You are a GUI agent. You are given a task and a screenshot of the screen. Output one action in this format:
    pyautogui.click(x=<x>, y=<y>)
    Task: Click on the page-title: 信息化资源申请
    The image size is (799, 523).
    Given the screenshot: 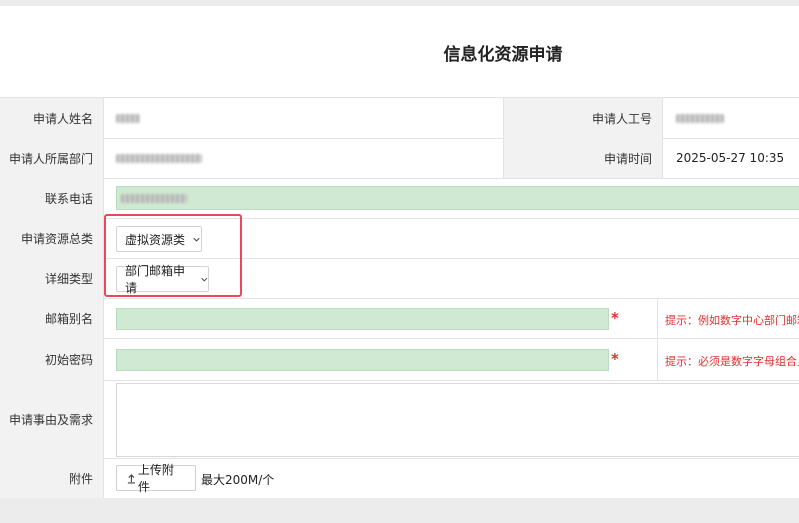 What is the action you would take?
    pyautogui.click(x=503, y=55)
    